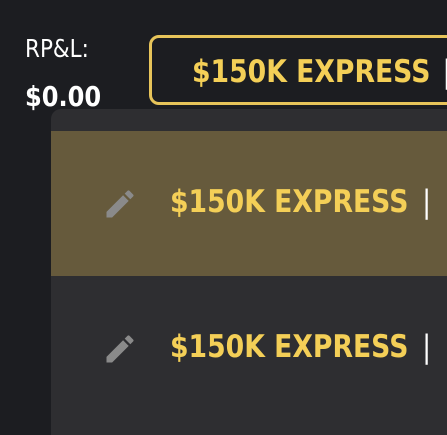 The width and height of the screenshot is (447, 435). Describe the element at coordinates (249, 120) in the screenshot. I see `dropdown-padding` at that location.